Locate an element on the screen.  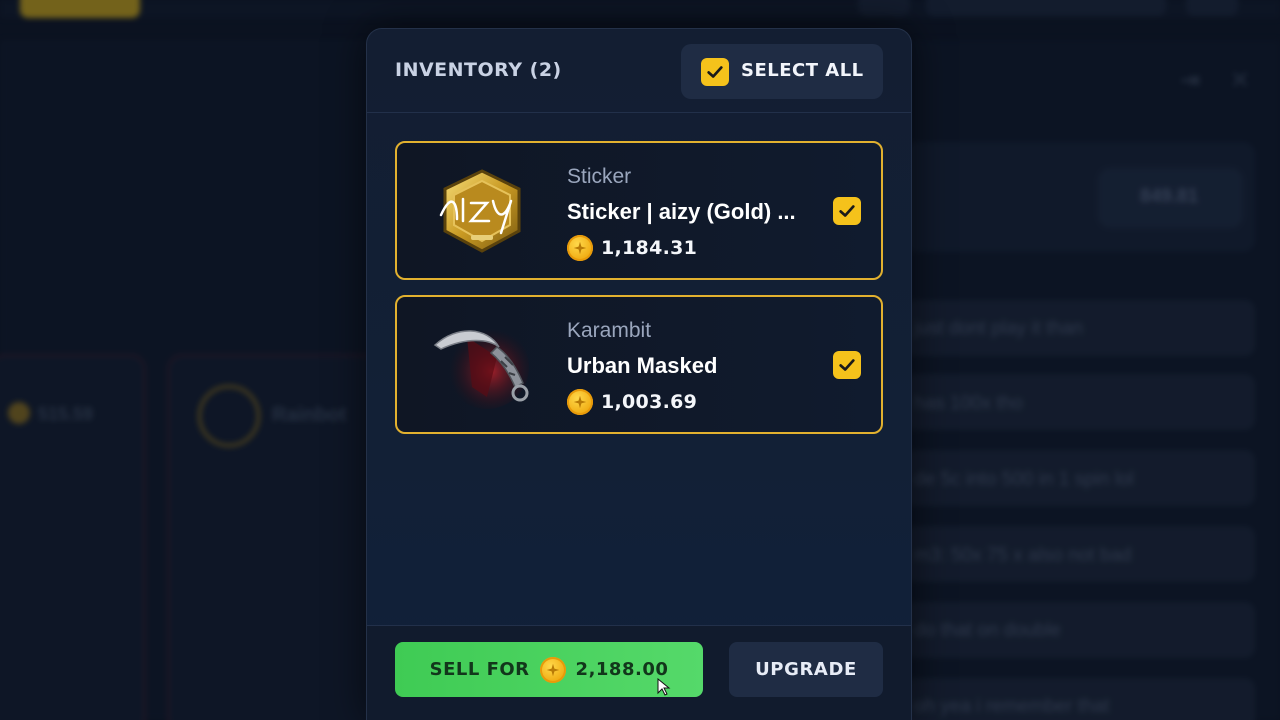
upgrade-label: UPGRADE is located at coordinates (806, 669).